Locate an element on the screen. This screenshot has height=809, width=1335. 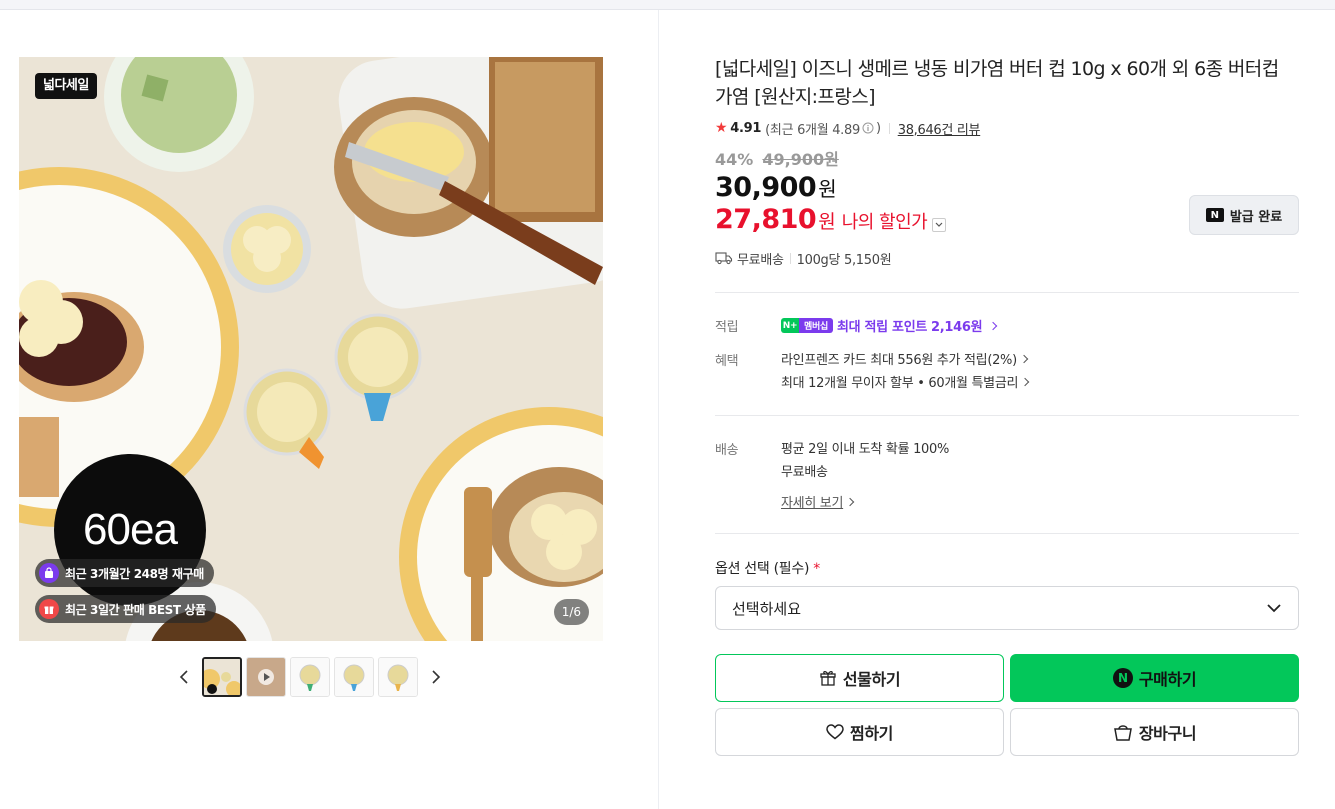
delivery-detail-link: 자세히 보기 is located at coordinates (1040, 501).